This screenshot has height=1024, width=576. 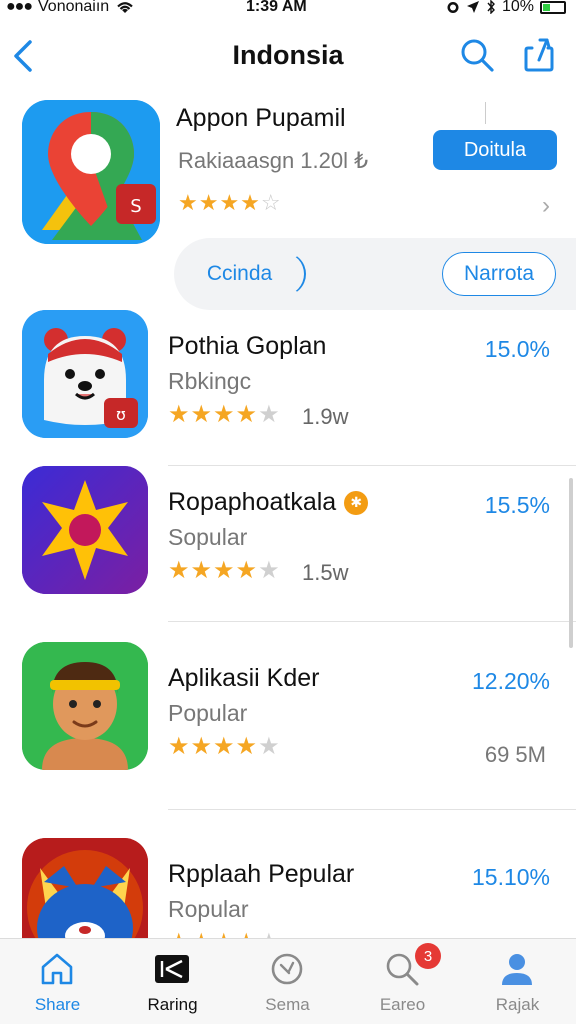 What do you see at coordinates (453, 7) in the screenshot?
I see `alarm-icon` at bounding box center [453, 7].